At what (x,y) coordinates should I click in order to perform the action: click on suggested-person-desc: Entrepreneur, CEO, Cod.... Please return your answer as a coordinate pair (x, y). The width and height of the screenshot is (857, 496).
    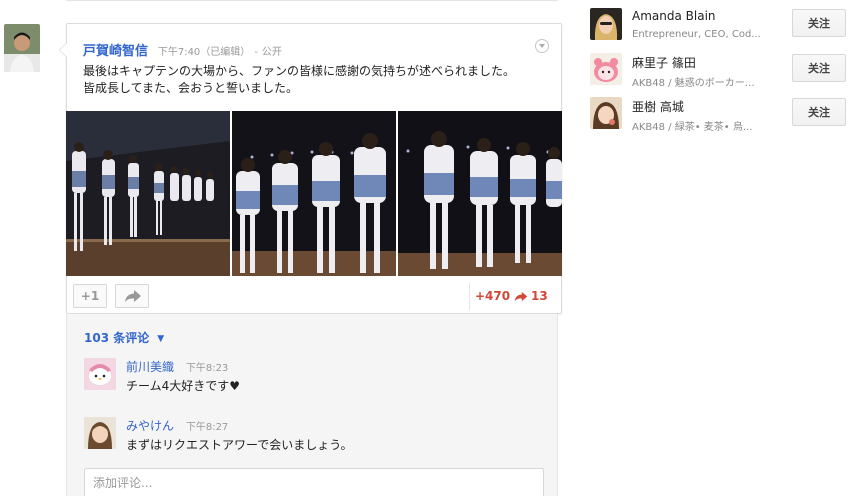
    Looking at the image, I should click on (696, 34).